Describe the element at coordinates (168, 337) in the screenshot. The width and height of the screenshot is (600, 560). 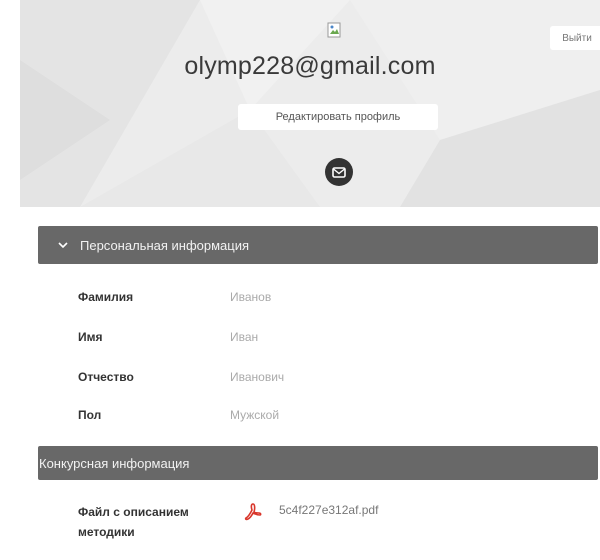
I see `field-row-name: Имя Иван` at that location.